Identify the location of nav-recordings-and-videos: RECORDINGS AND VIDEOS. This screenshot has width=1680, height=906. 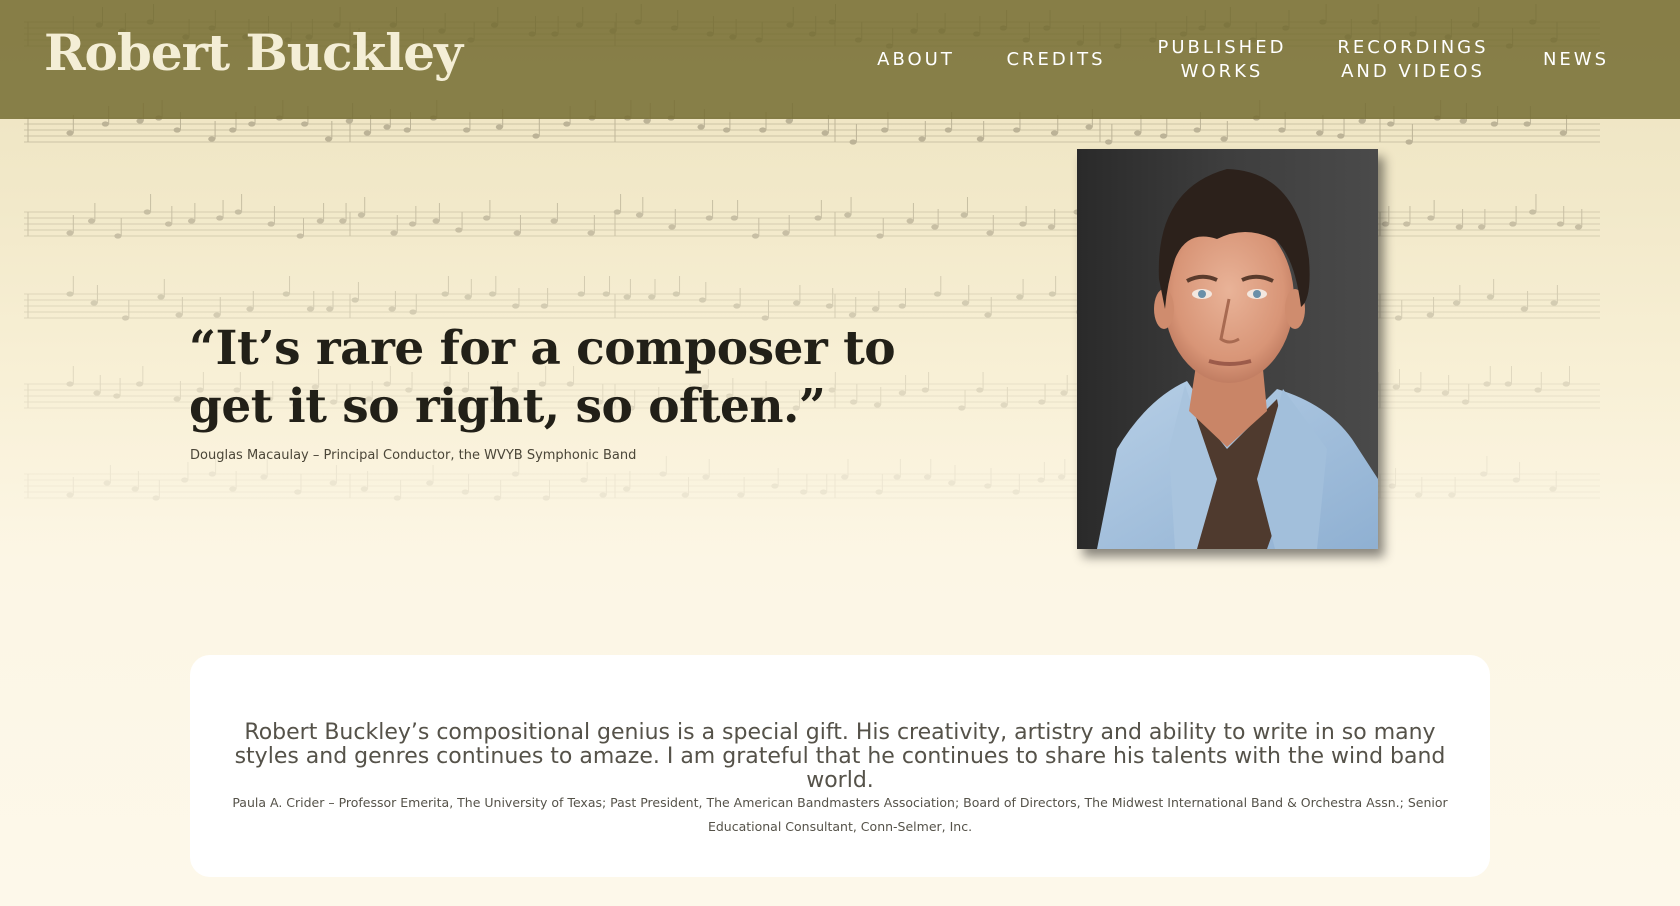
(1413, 59).